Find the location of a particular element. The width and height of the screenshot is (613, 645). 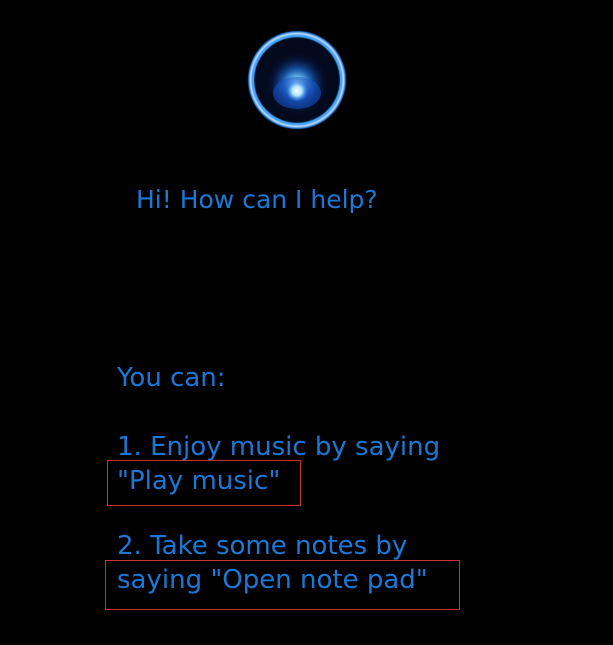

suggestion-2-command: saying "Open note pad" is located at coordinates (278, 580).